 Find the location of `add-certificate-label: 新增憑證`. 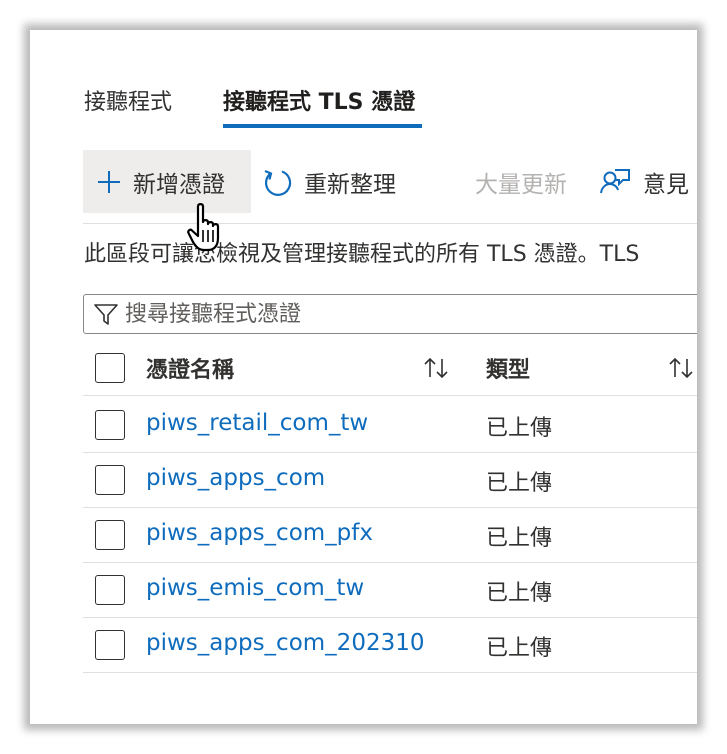

add-certificate-label: 新增憑證 is located at coordinates (179, 184).